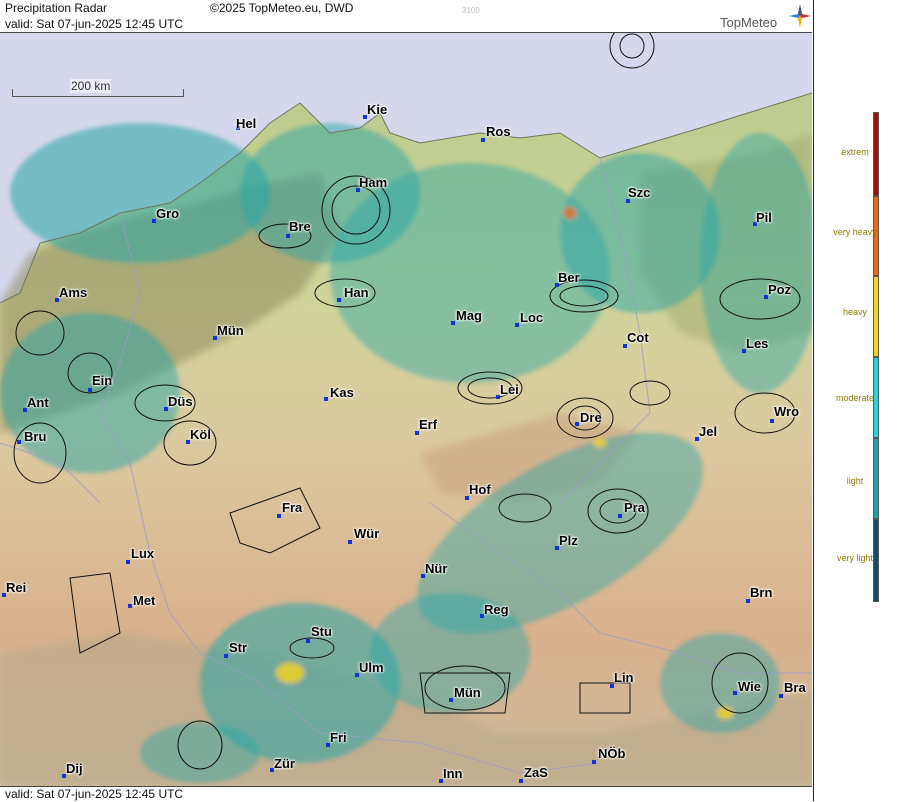 This screenshot has height=802, width=904. Describe the element at coordinates (509, 389) in the screenshot. I see `city-label: Lei` at that location.